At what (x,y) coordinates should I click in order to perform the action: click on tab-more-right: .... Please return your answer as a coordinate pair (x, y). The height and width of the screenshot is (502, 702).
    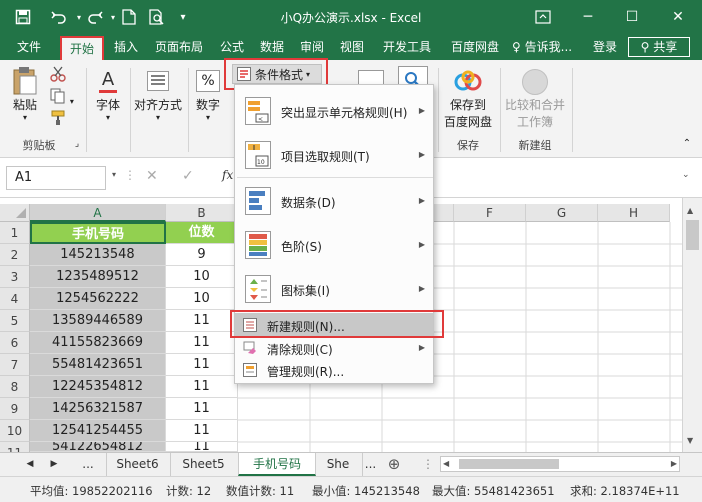
    Looking at the image, I should click on (370, 464).